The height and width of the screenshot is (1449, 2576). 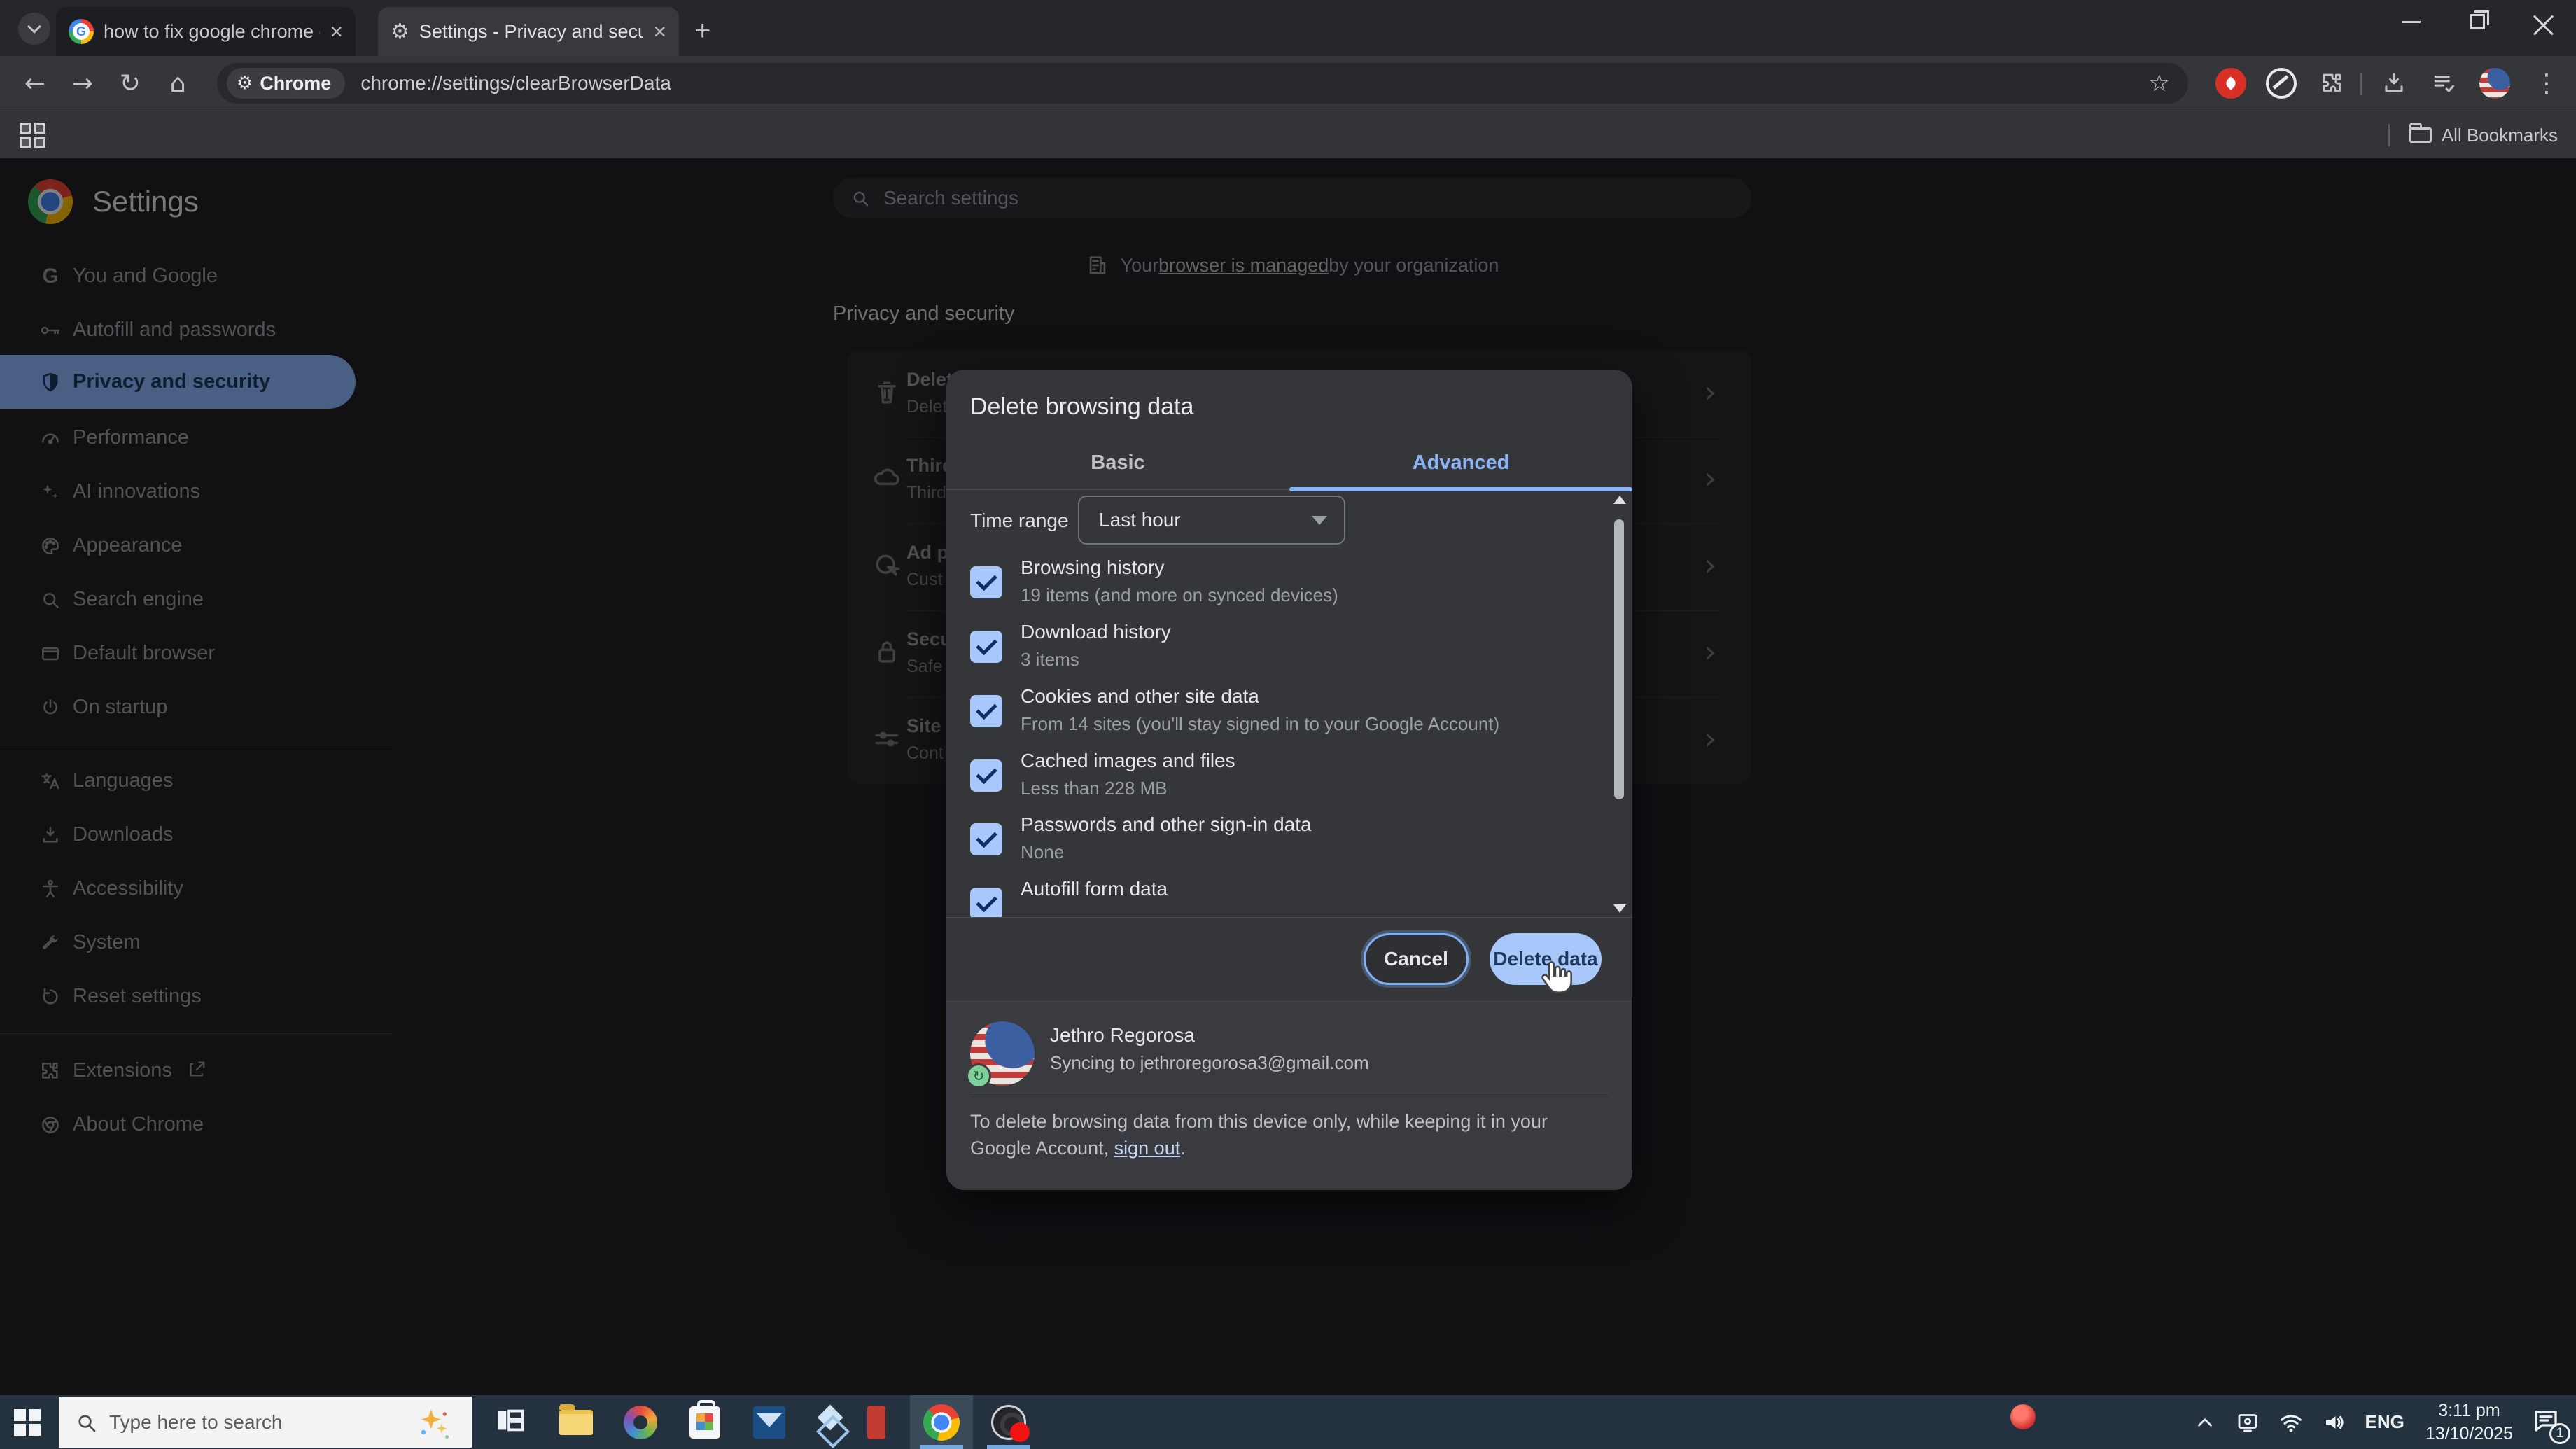 I want to click on minimize-button, so click(x=2411, y=21).